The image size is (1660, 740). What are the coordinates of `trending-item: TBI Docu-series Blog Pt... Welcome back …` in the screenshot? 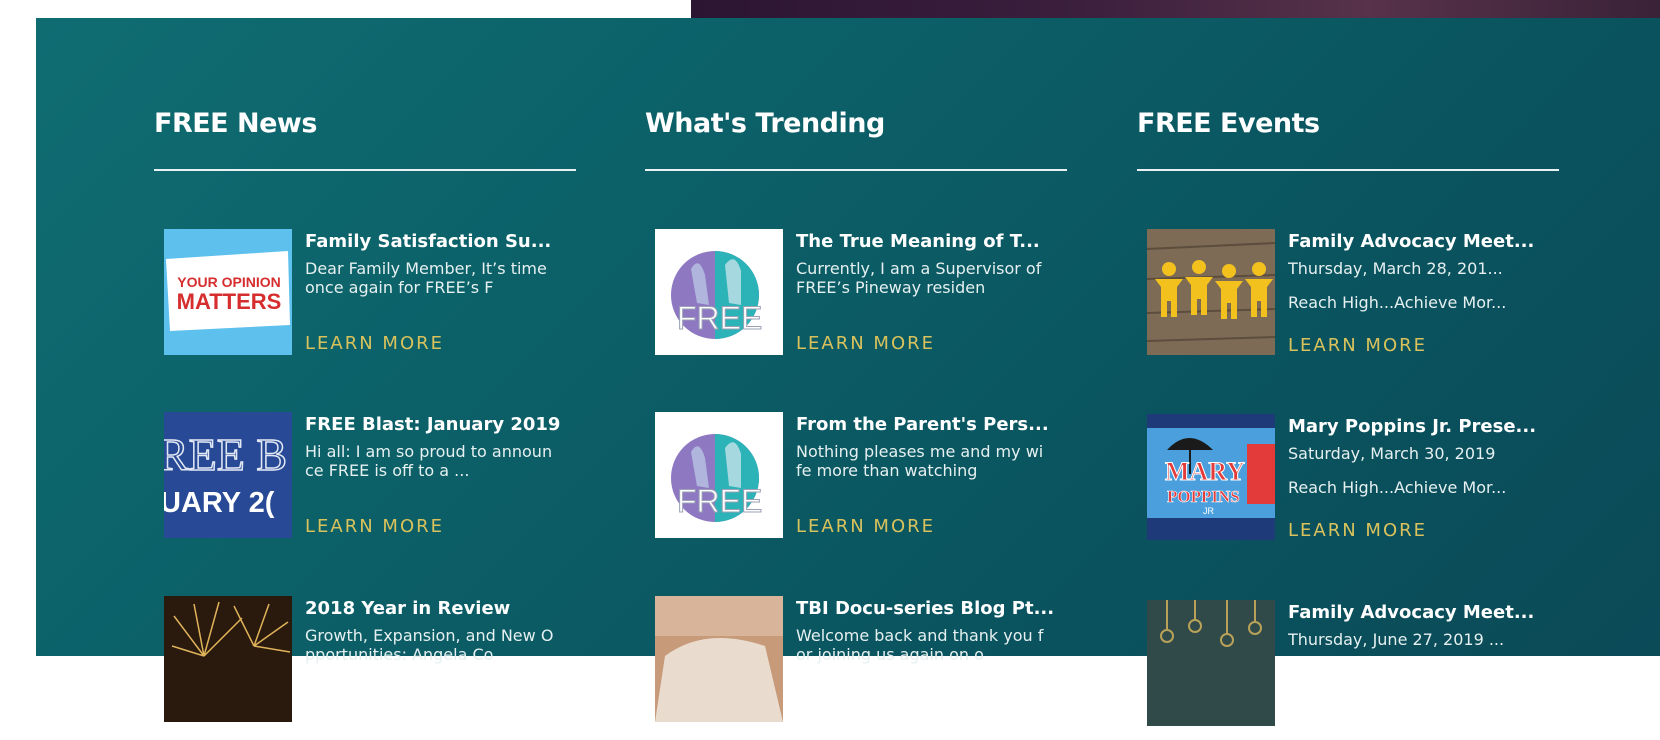 It's located at (861, 666).